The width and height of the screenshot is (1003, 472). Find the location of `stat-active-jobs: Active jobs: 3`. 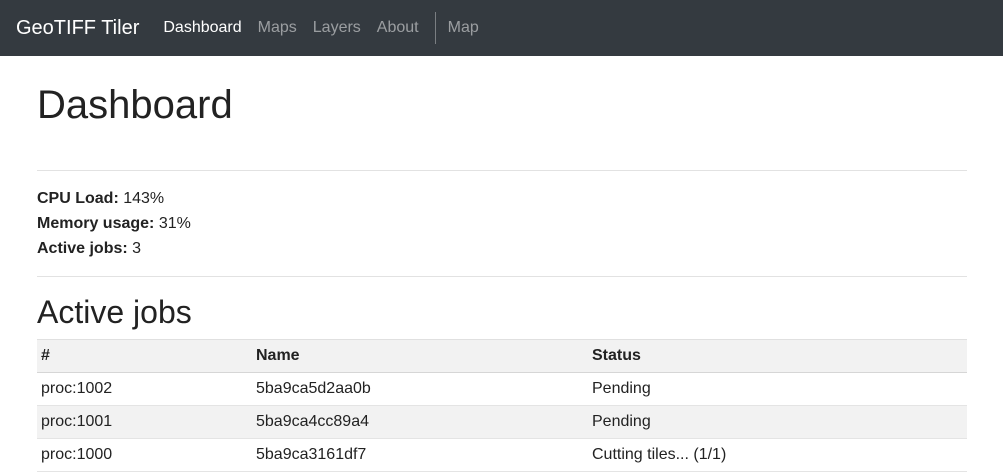

stat-active-jobs: Active jobs: 3 is located at coordinates (502, 248).